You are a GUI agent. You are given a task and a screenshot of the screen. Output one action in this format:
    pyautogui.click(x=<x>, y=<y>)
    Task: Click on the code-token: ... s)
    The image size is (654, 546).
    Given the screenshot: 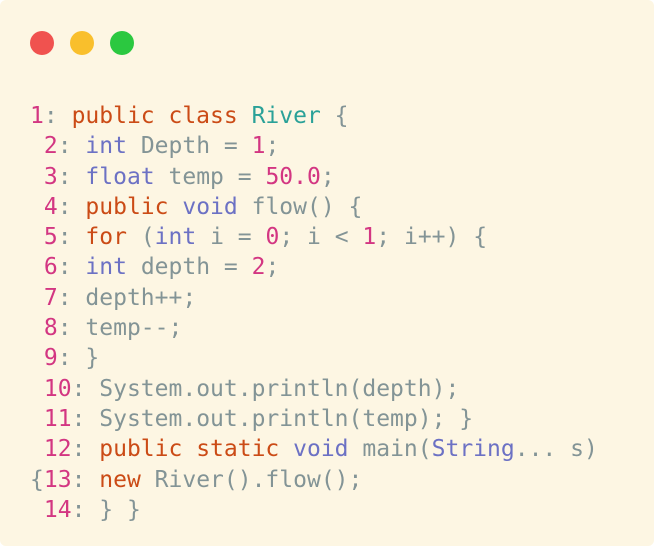 What is the action you would take?
    pyautogui.click(x=556, y=449)
    